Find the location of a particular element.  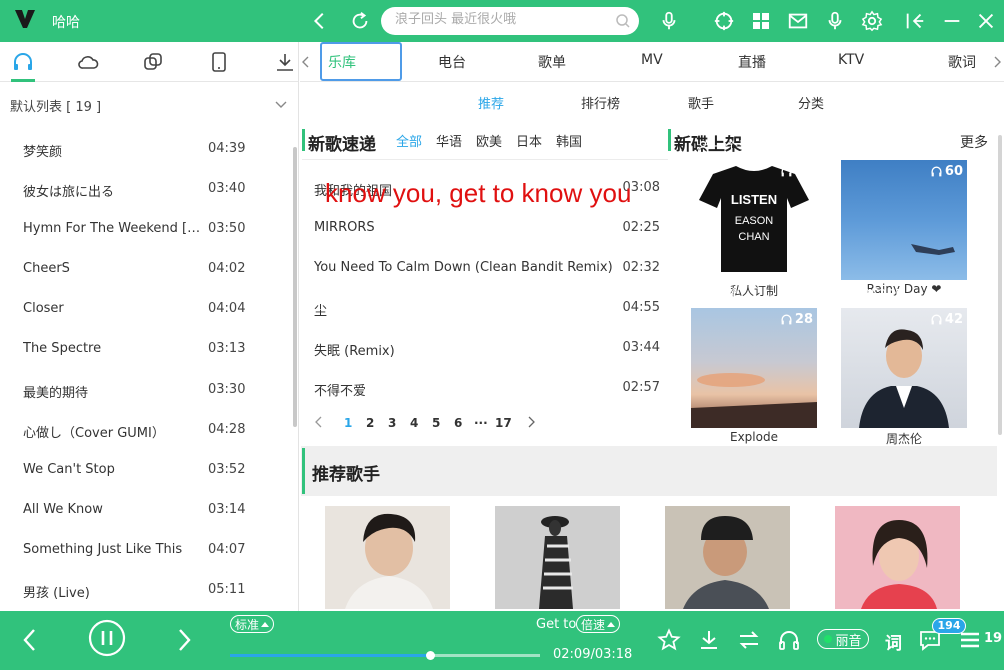

playlist-item: Hymn For The Weekend [Re... 03:50 is located at coordinates (146, 229).